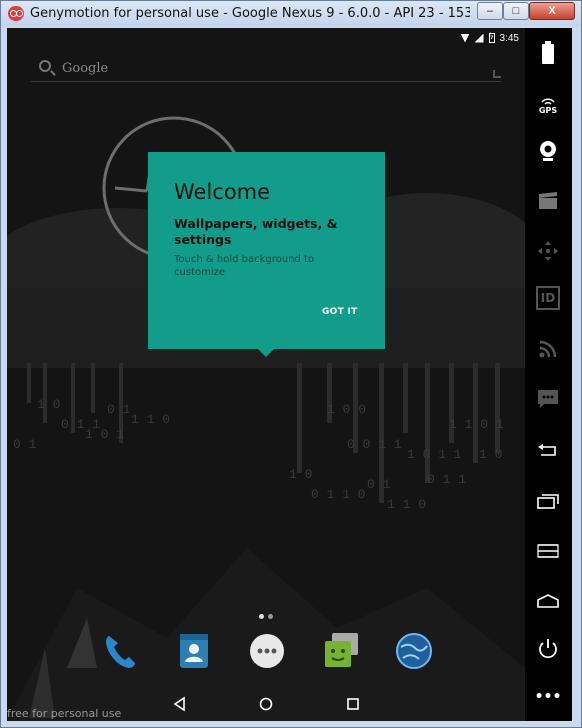 This screenshot has width=582, height=728. Describe the element at coordinates (104, 434) in the screenshot. I see `binary-digit: 1 0 1` at that location.